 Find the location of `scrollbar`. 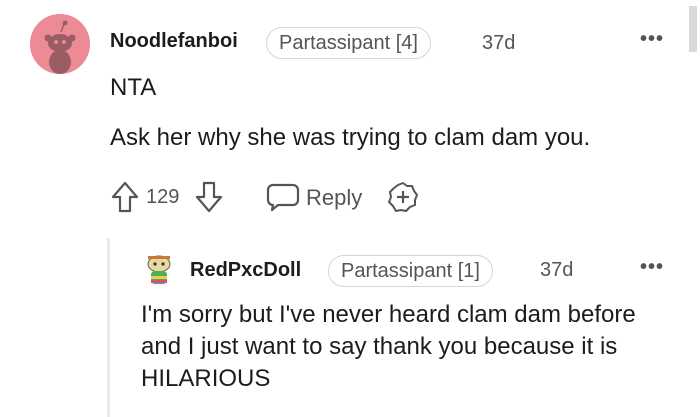

scrollbar is located at coordinates (693, 29).